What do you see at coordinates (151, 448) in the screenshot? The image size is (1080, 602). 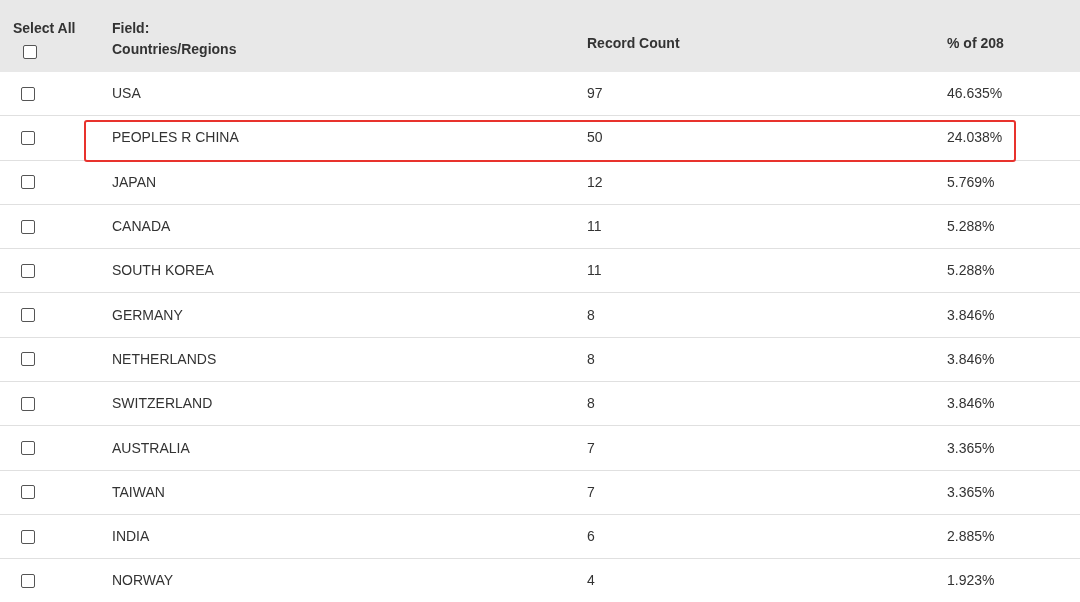 I see `table-cell-text: AUSTRALIA` at bounding box center [151, 448].